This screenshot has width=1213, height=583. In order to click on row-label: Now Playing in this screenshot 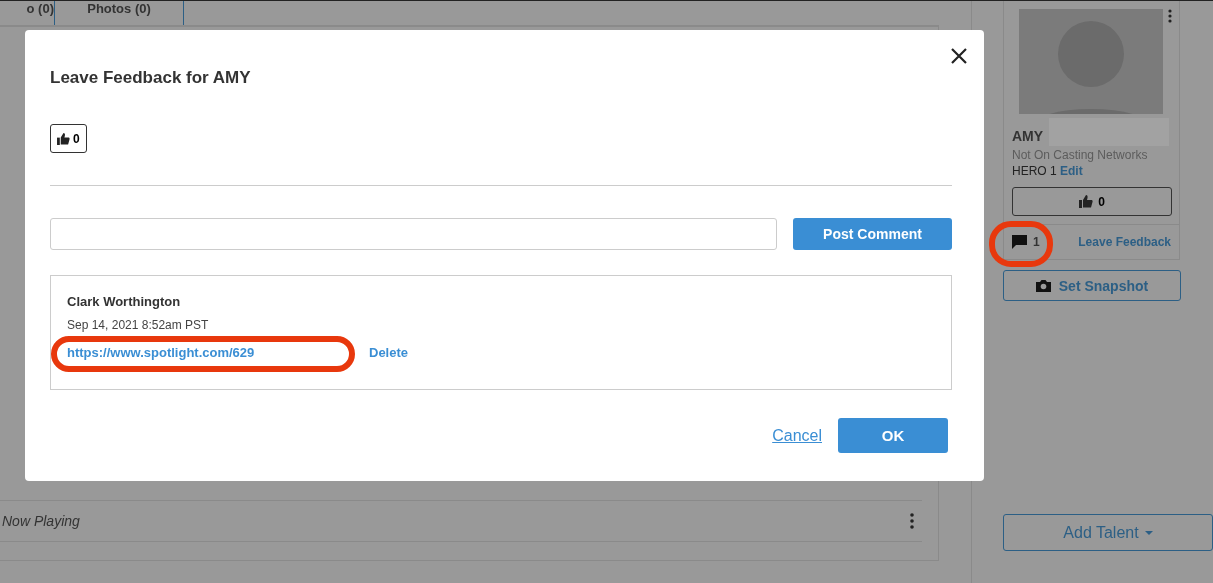, I will do `click(41, 521)`.